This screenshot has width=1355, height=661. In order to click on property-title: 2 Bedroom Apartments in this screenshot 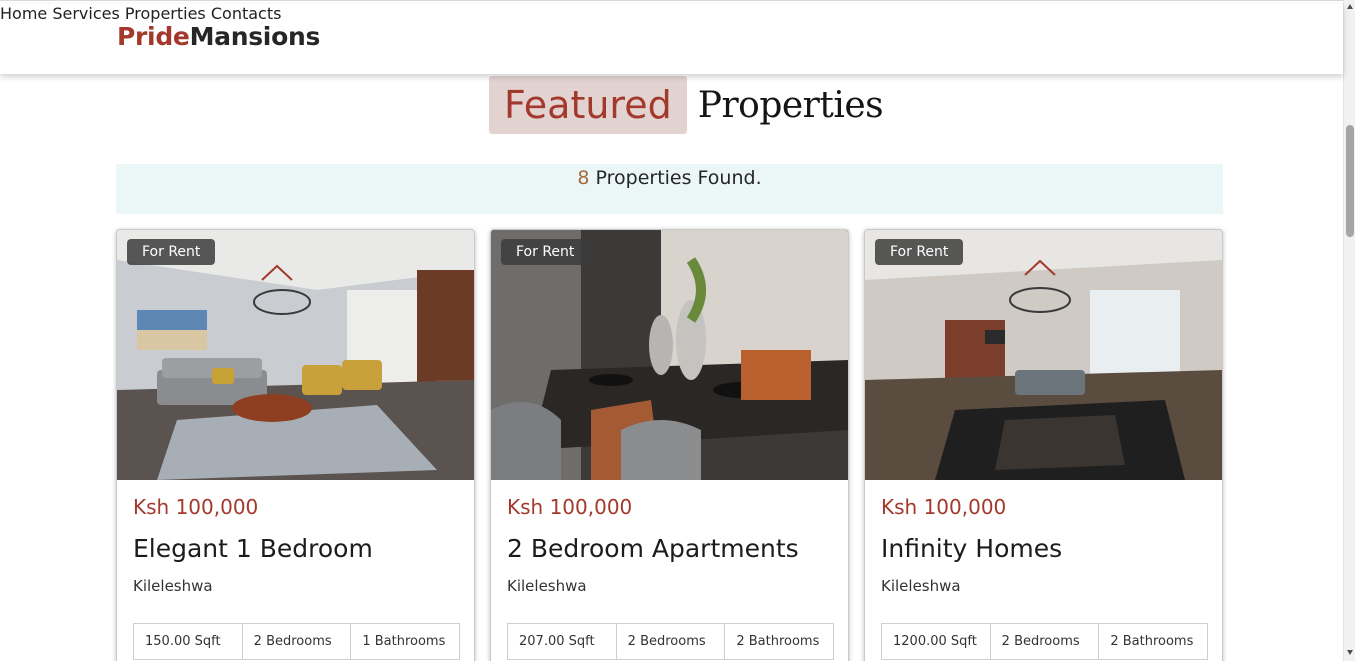, I will do `click(653, 548)`.